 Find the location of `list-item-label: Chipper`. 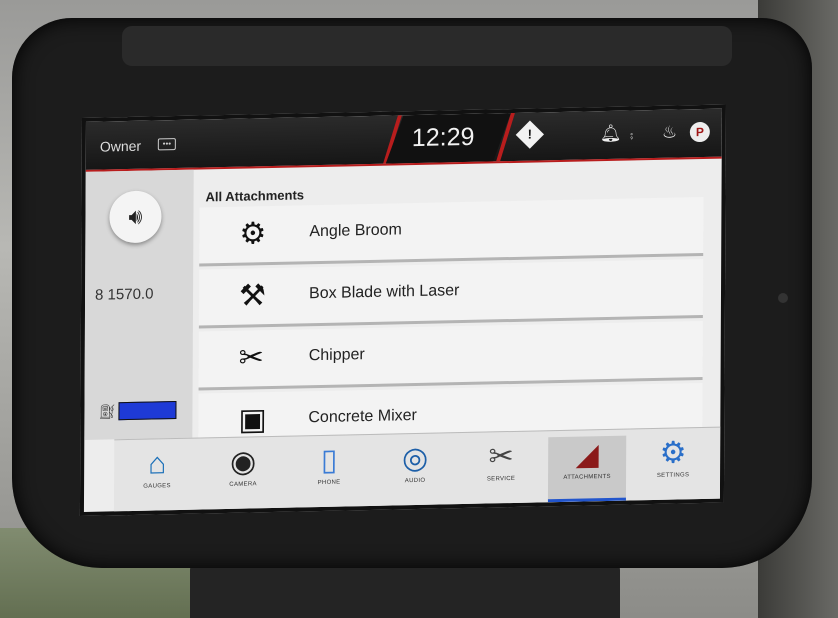

list-item-label: Chipper is located at coordinates (336, 355).